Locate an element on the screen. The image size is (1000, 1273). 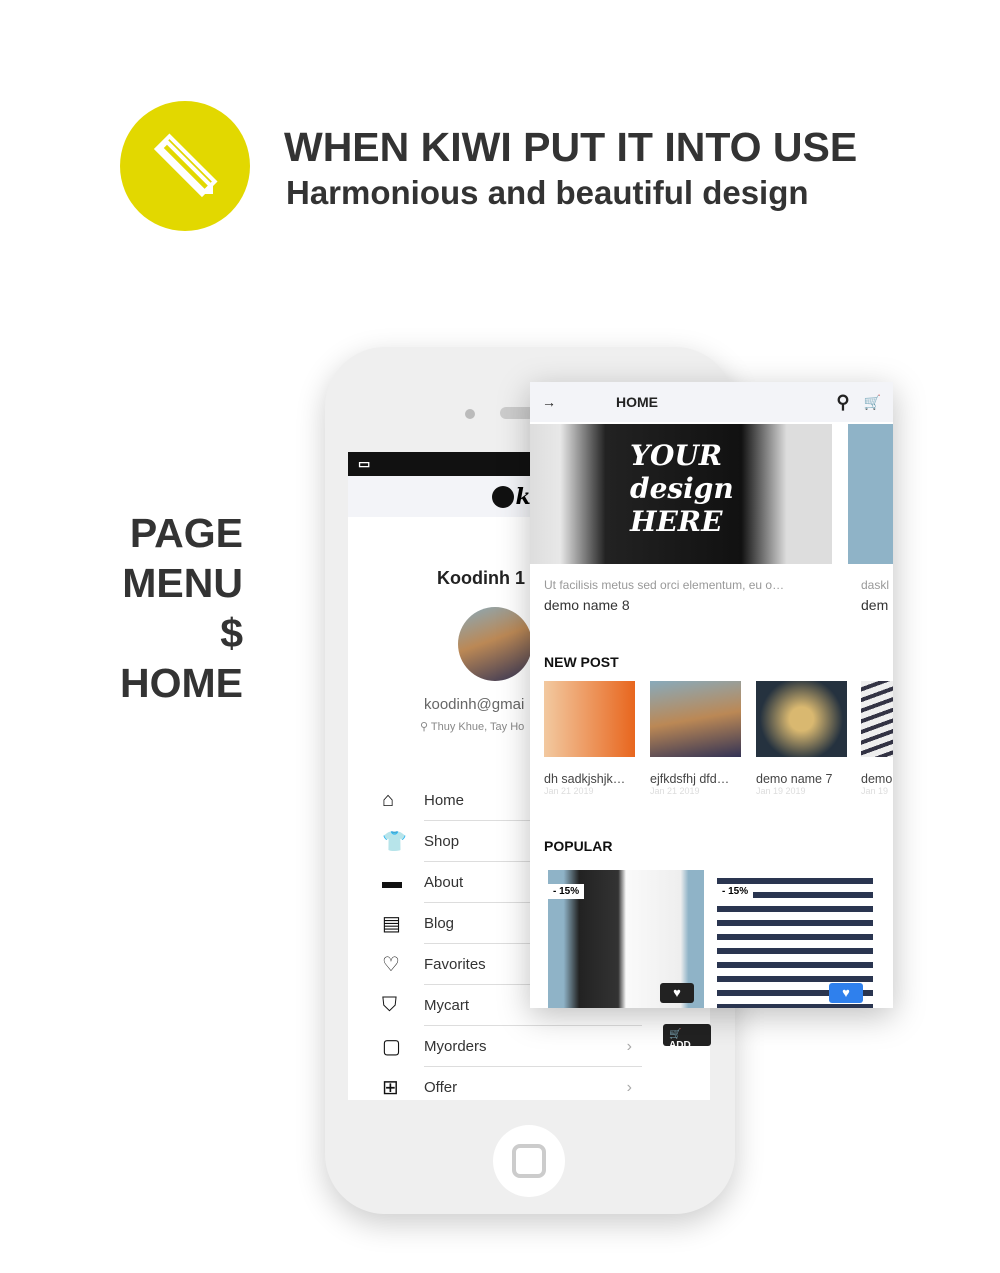
popular-heading: POPULAR is located at coordinates (578, 846).